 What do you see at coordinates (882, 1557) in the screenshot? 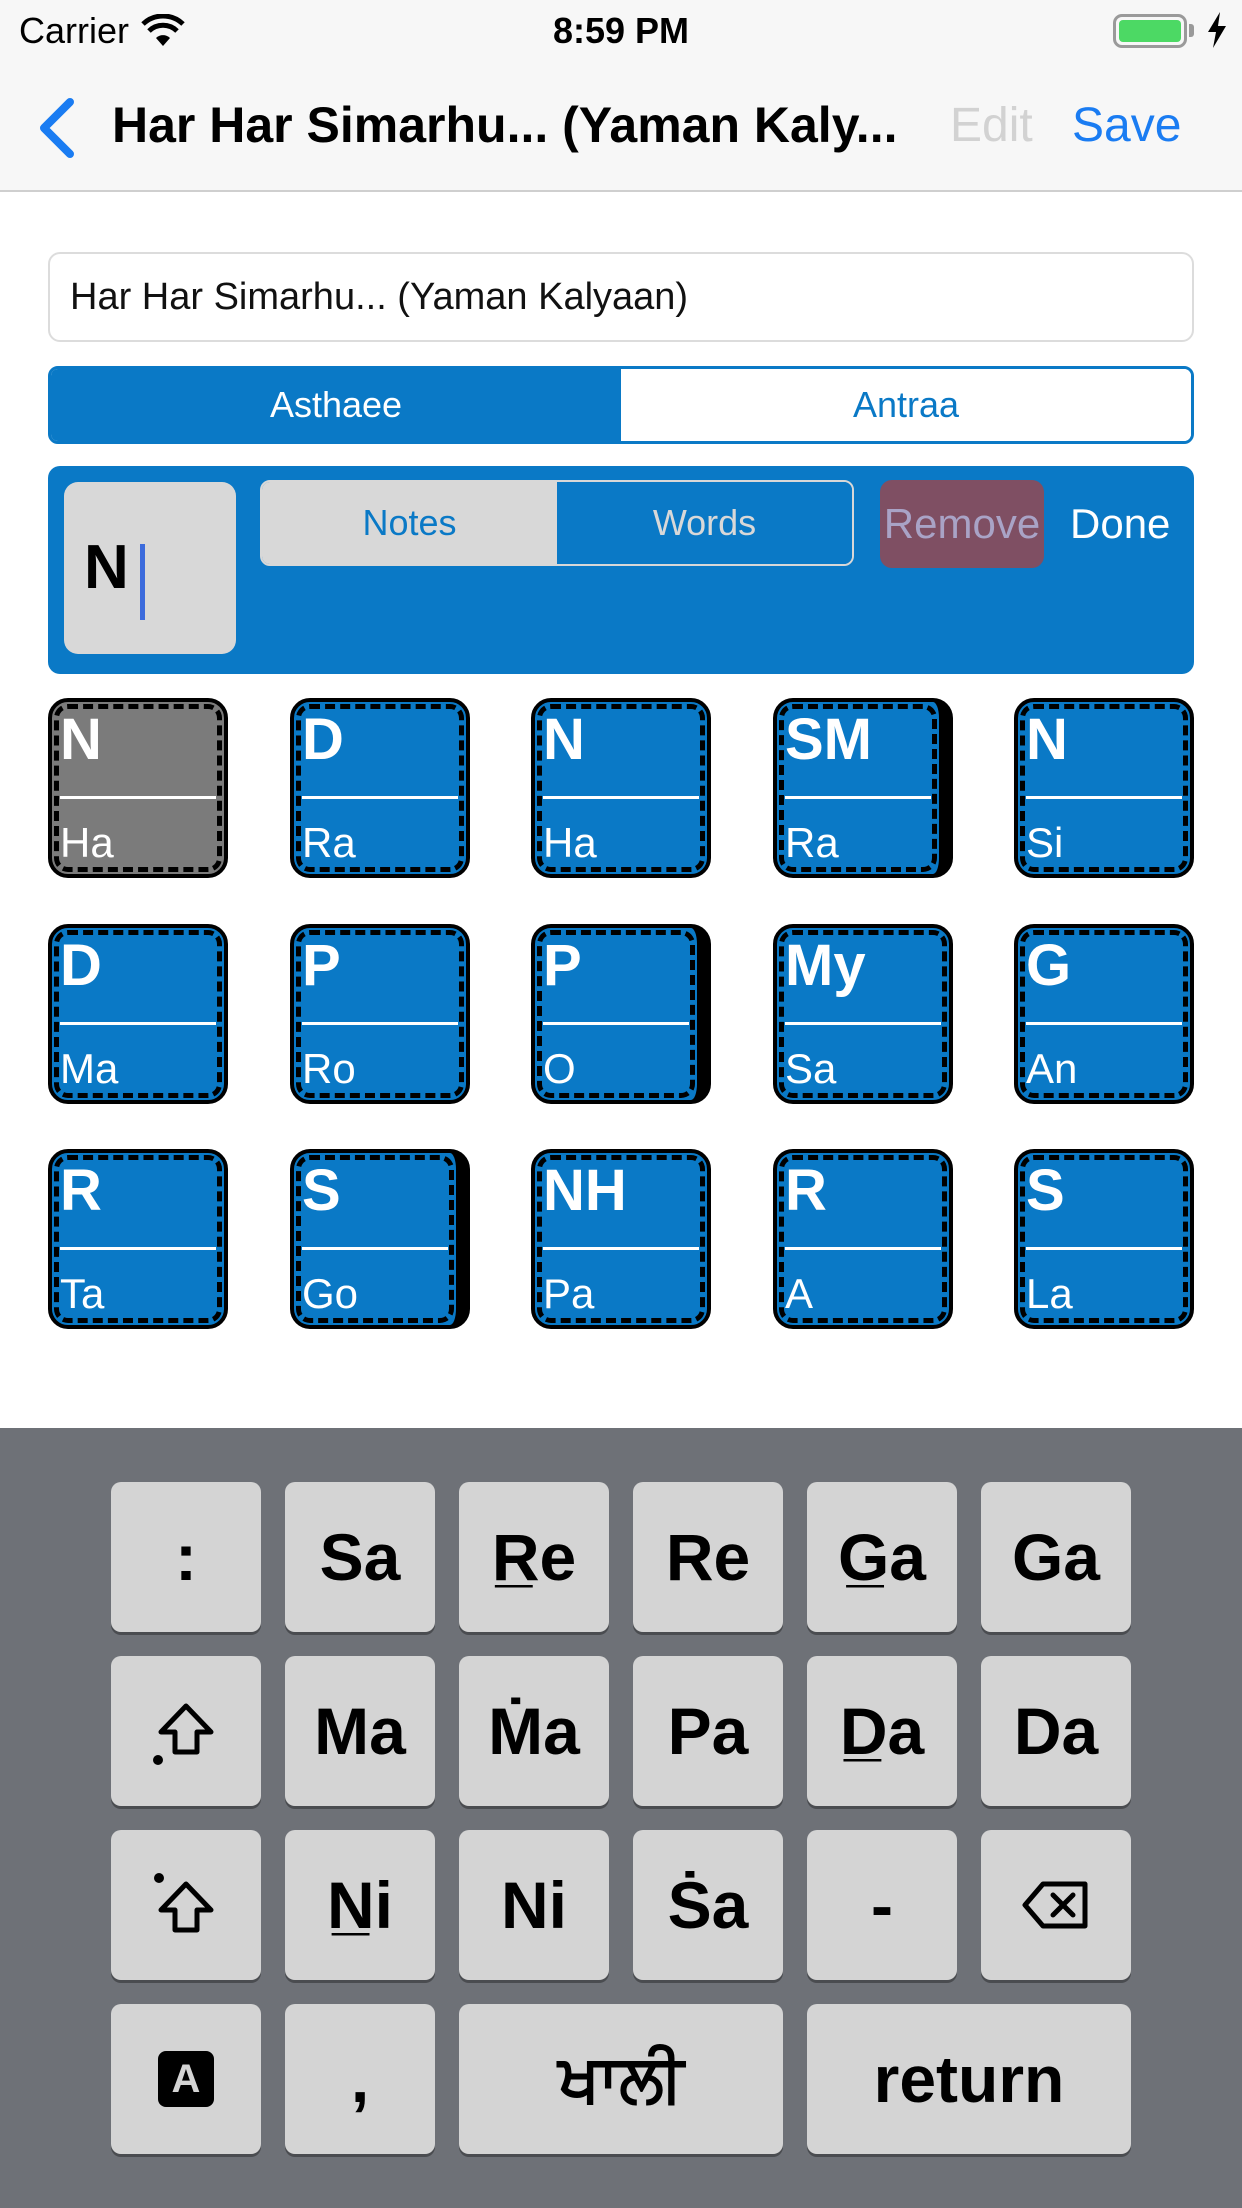
I see `key-komal-ga: G̲a` at bounding box center [882, 1557].